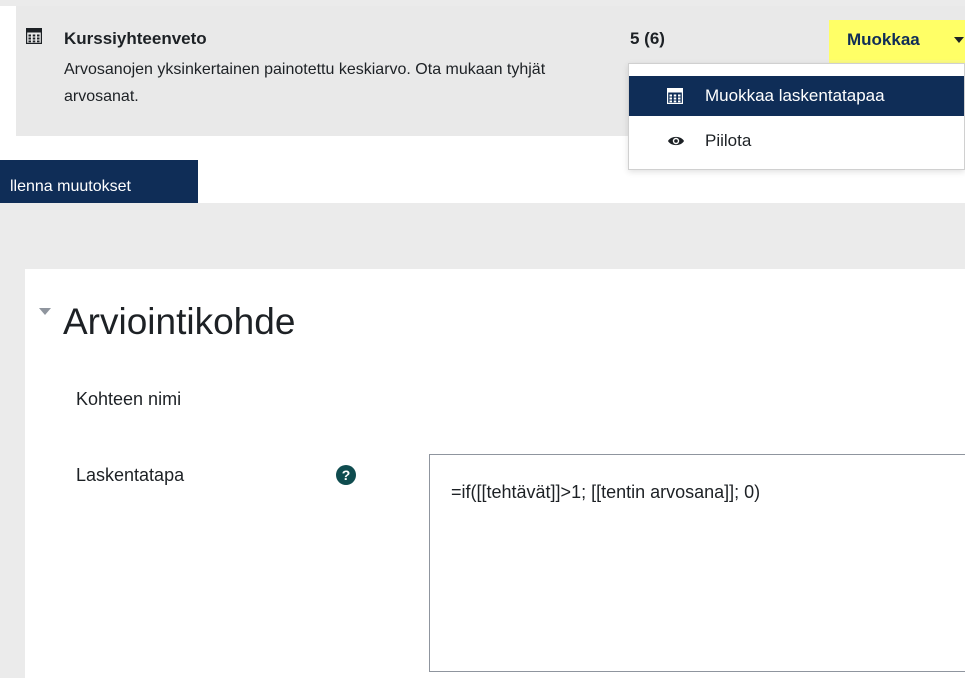 Image resolution: width=965 pixels, height=678 pixels. Describe the element at coordinates (70, 186) in the screenshot. I see `save-changes-label: llenna muutokset` at that location.